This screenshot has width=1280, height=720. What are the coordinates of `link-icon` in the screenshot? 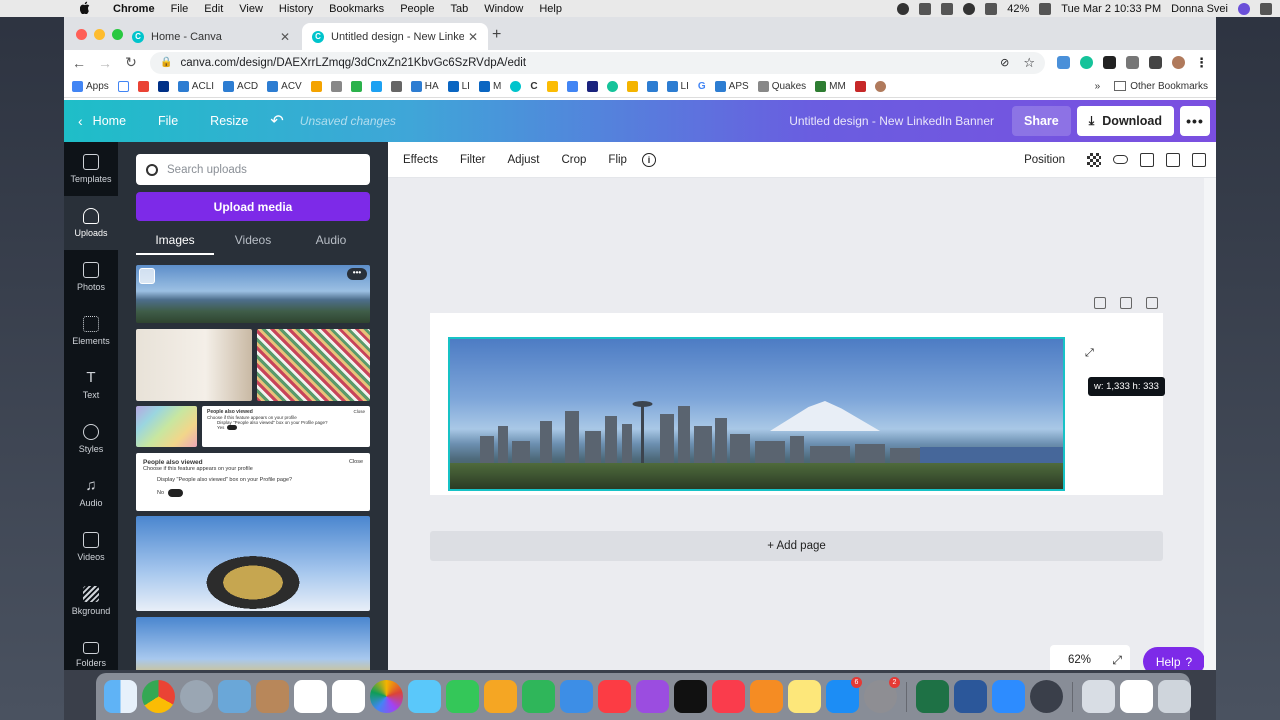 It's located at (1120, 159).